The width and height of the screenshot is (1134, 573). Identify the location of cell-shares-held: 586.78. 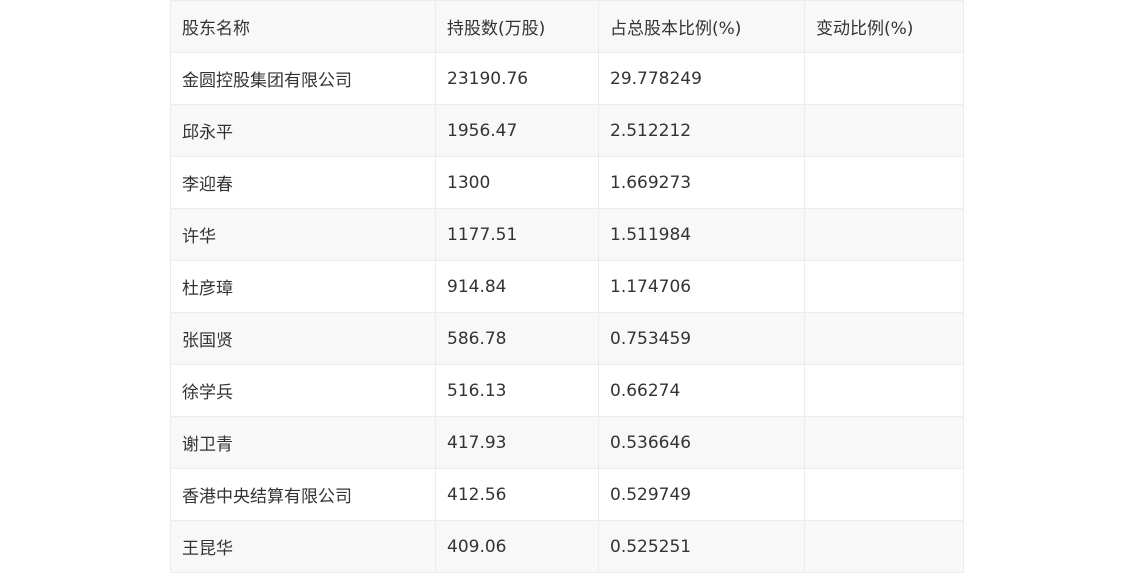
(517, 338).